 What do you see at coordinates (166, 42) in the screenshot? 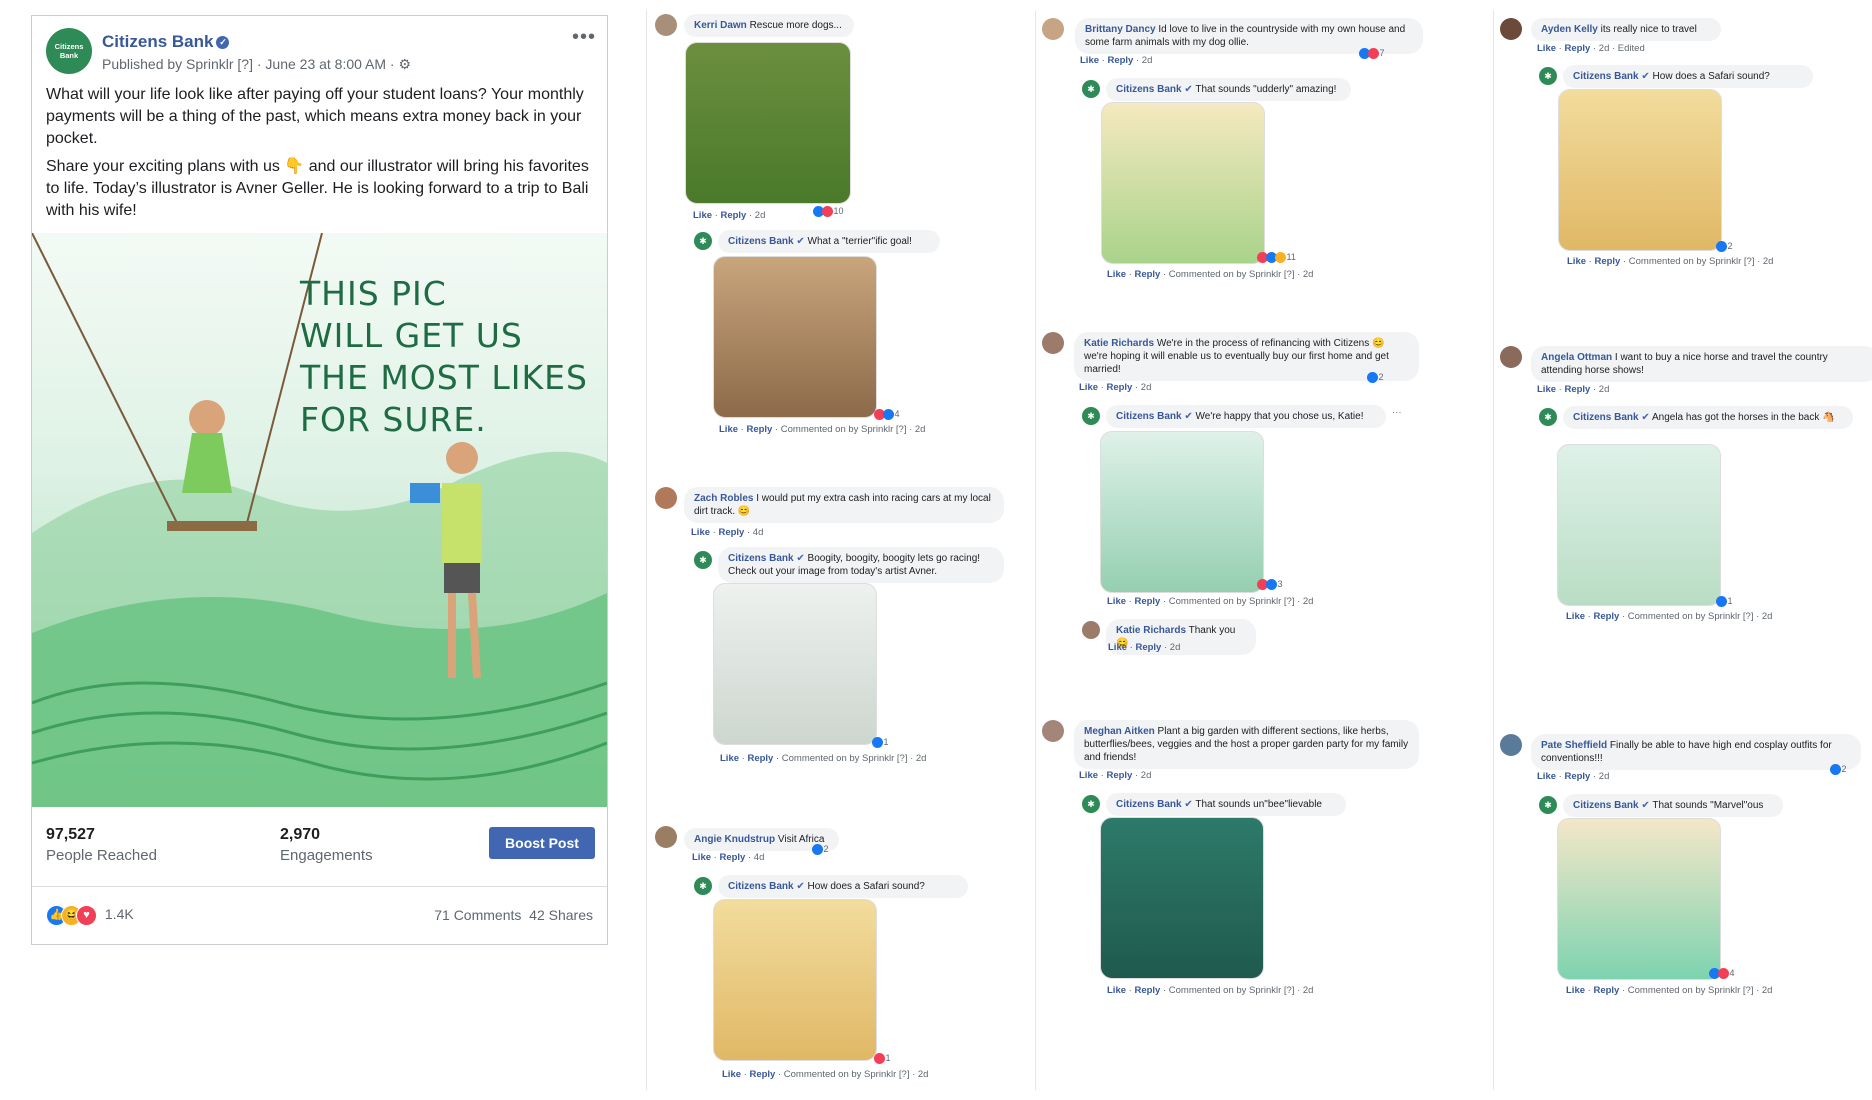
I see `page-name-link: Citizens Bank ✓` at bounding box center [166, 42].